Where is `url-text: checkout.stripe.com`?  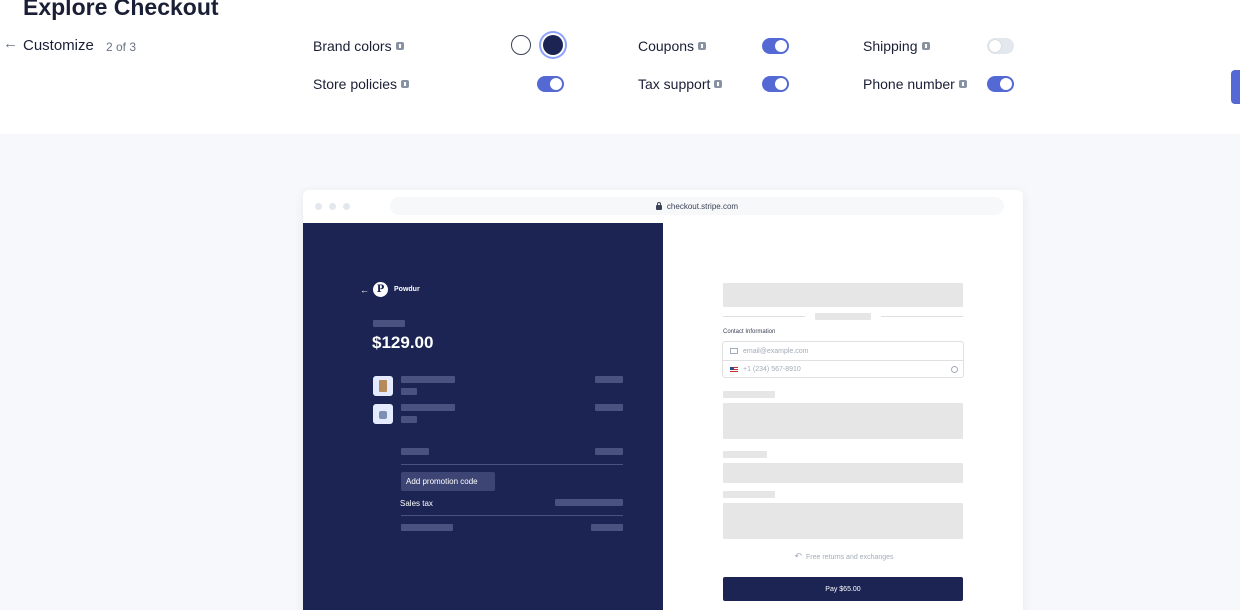 url-text: checkout.stripe.com is located at coordinates (702, 206).